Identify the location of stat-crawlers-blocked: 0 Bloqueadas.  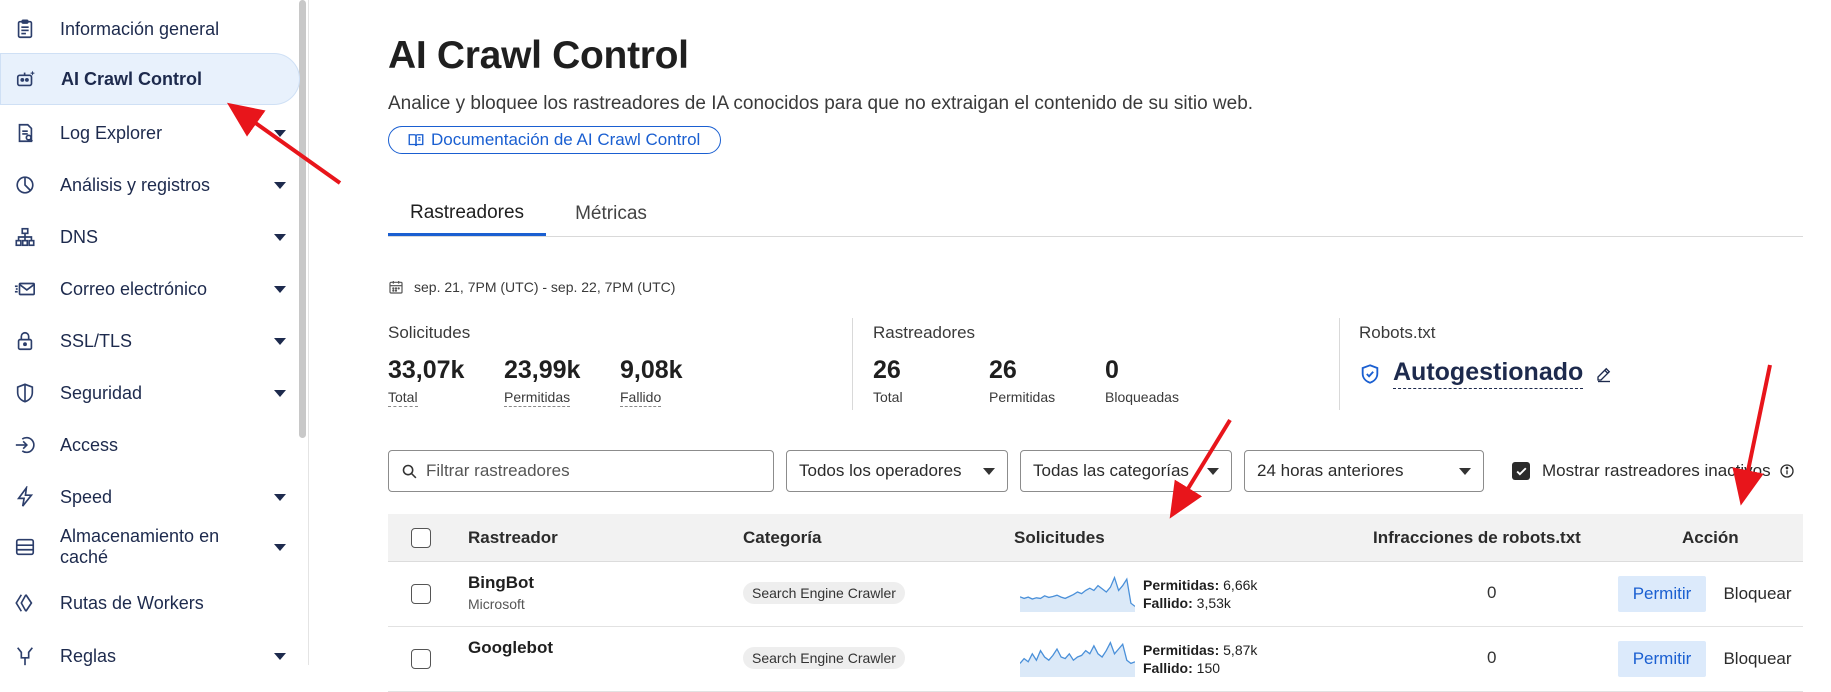
(1142, 381).